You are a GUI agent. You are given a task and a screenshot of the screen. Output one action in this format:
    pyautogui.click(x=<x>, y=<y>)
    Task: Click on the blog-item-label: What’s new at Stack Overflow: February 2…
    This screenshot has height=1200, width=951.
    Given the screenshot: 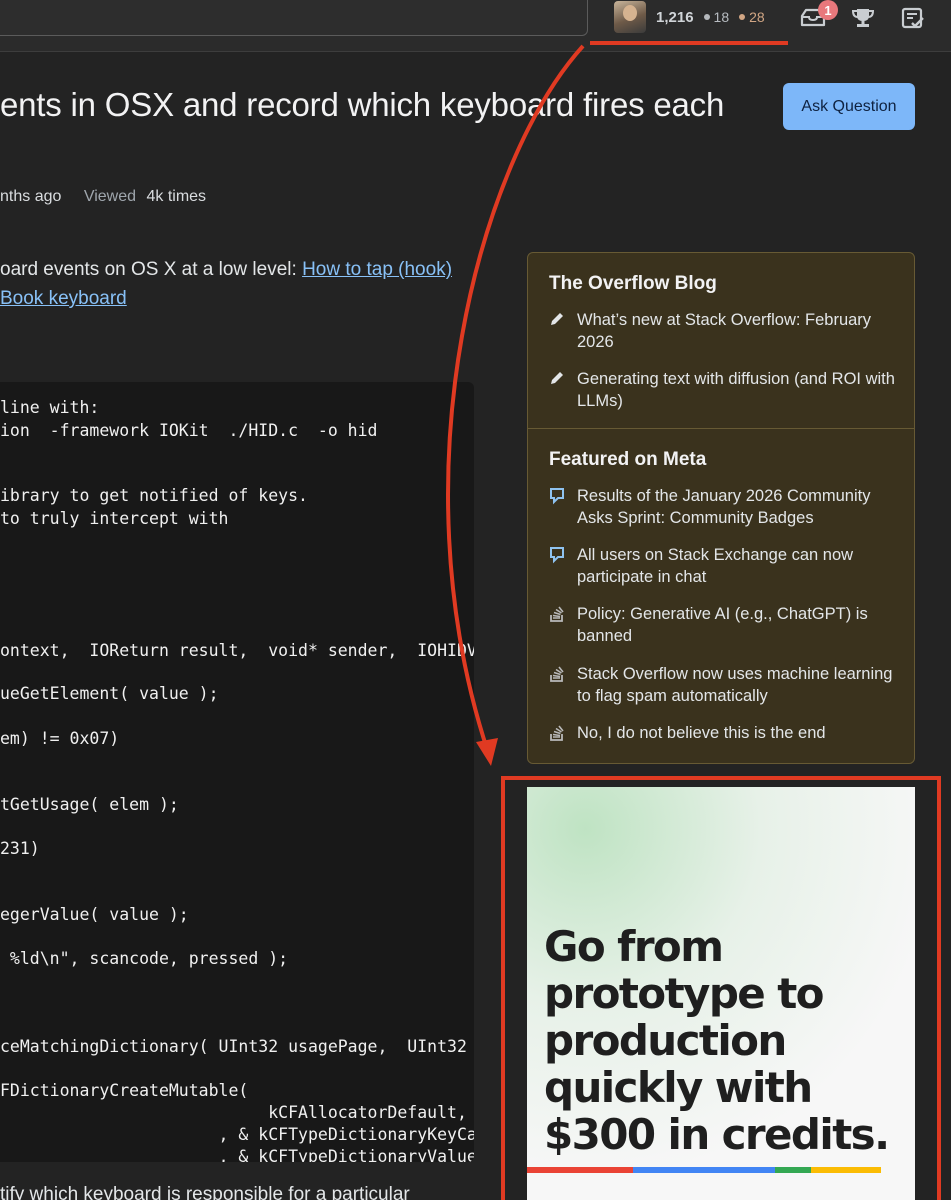 What is the action you would take?
    pyautogui.click(x=738, y=331)
    